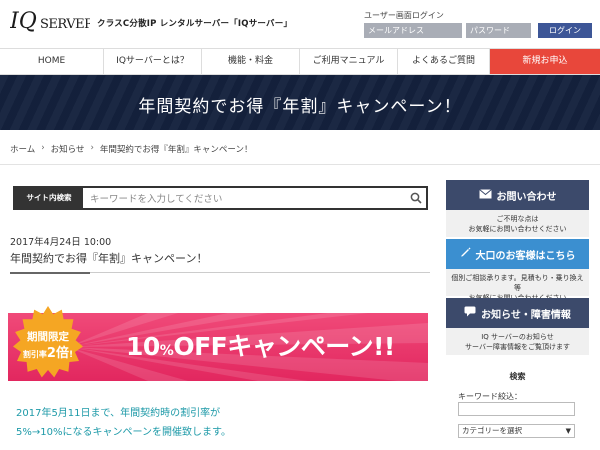 Image resolution: width=600 pixels, height=450 pixels. I want to click on speech-bubble-icon, so click(470, 313).